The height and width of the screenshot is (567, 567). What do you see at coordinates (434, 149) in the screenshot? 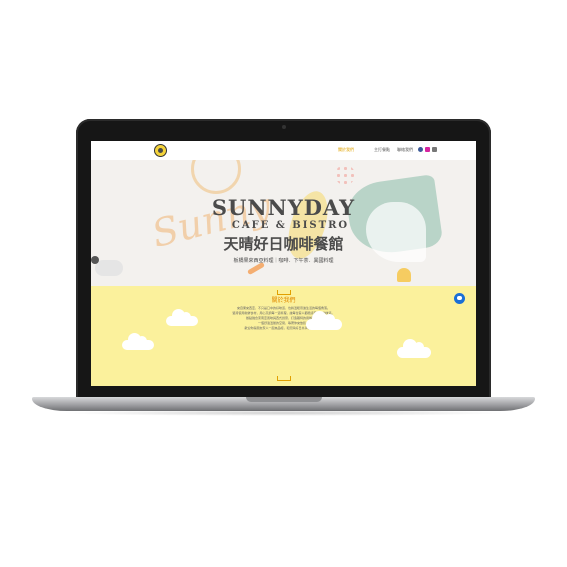
I see `map-icon` at bounding box center [434, 149].